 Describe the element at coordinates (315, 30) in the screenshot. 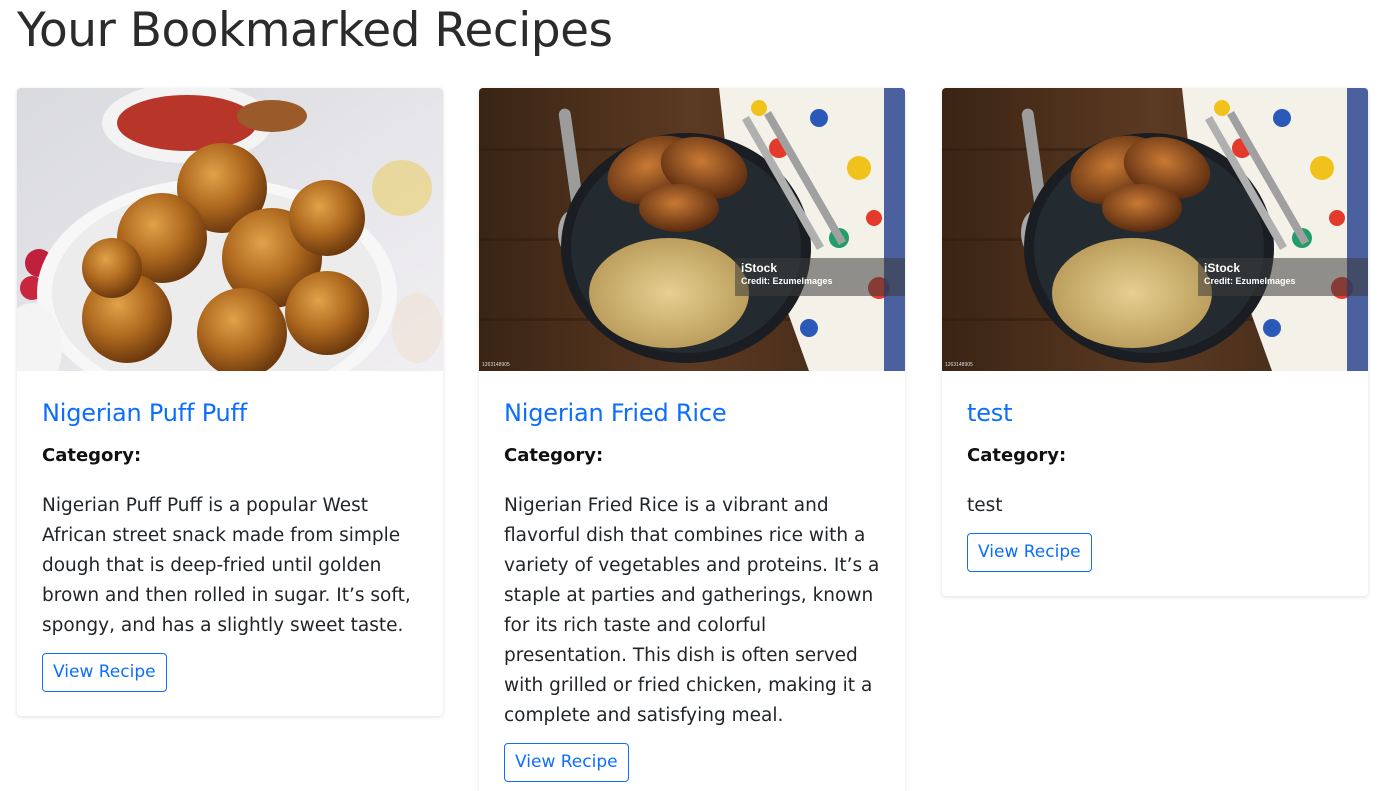

I see `page-title: Your Bookmarked Recipes` at that location.